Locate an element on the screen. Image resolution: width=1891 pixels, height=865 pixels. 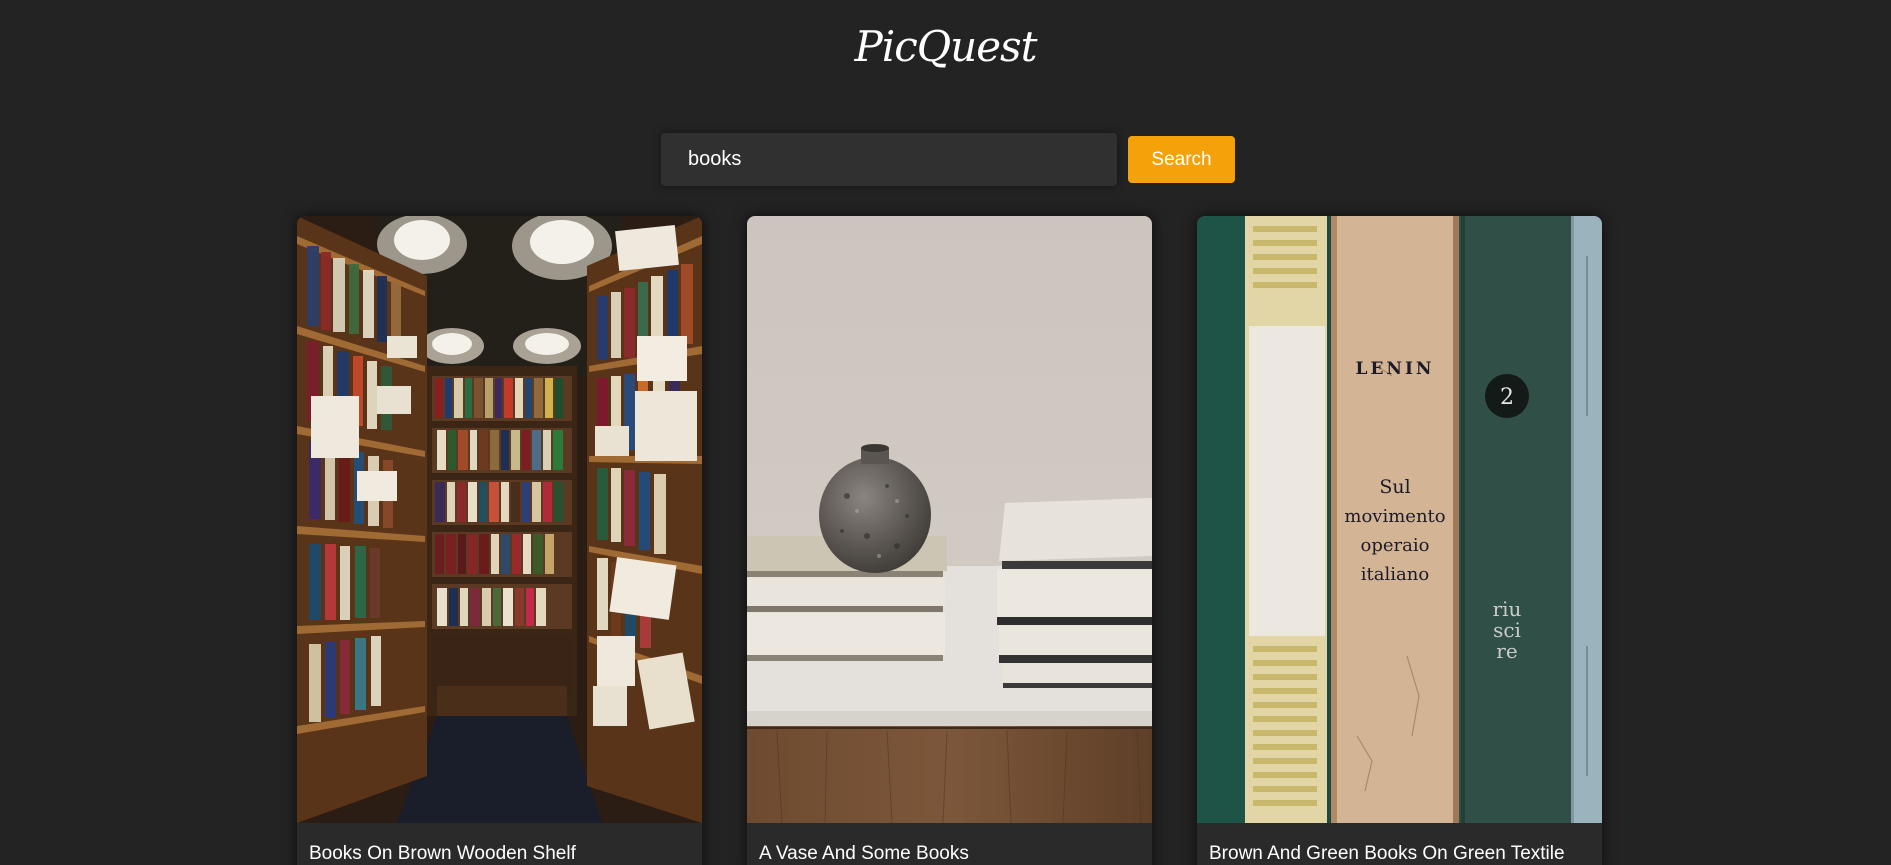
spine-author-text: LENIN is located at coordinates (1395, 369).